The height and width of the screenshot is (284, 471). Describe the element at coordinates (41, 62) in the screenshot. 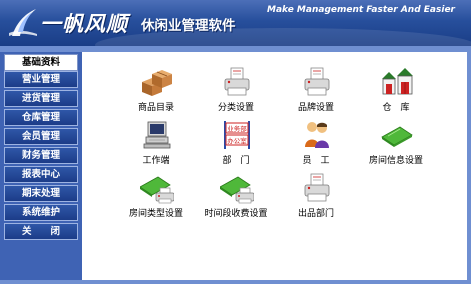

I see `sidebar-item-basic-data: 基础资料` at that location.